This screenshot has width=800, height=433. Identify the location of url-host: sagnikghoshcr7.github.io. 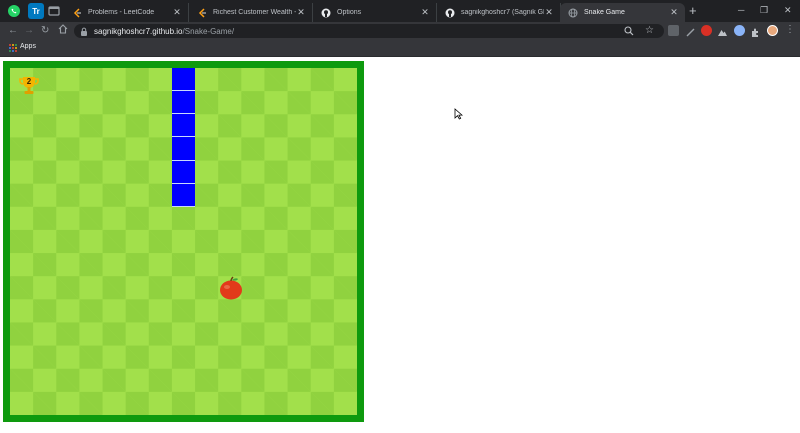
(138, 31).